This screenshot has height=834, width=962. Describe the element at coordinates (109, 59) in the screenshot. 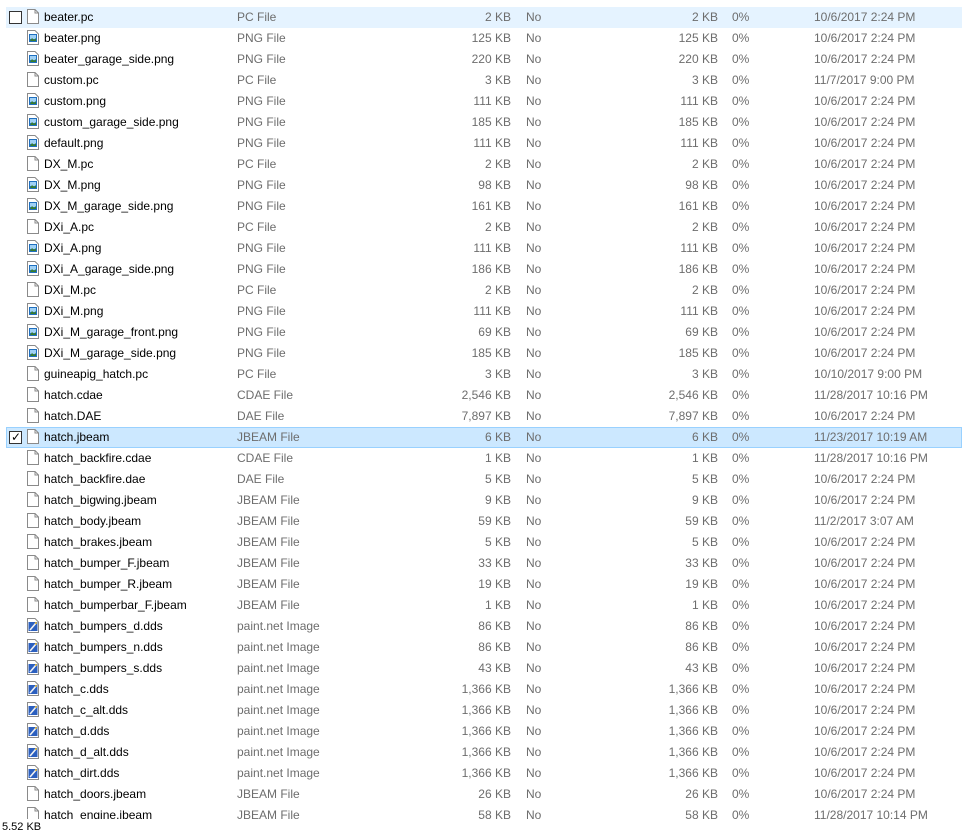

I see `file-name: beater_garage_side.png` at that location.